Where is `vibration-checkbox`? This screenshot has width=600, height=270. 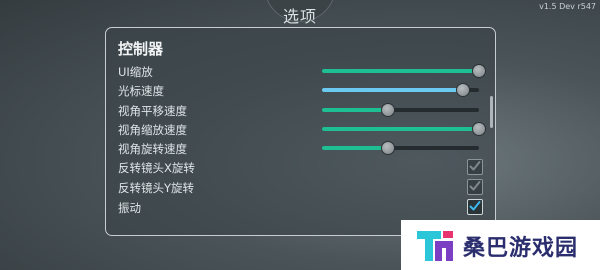 vibration-checkbox is located at coordinates (475, 207).